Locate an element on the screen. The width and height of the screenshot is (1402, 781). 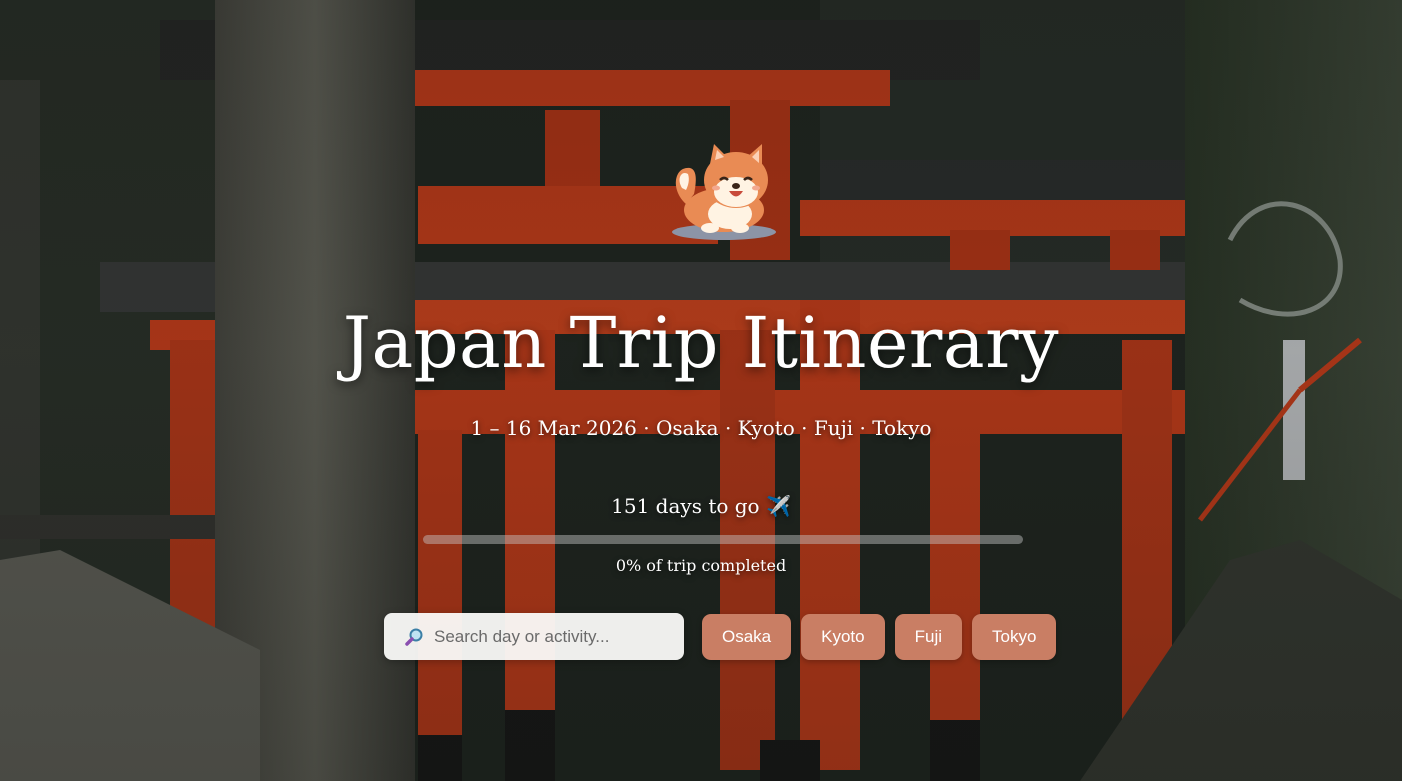
filter-chip-fuji: Fuji is located at coordinates (928, 636).